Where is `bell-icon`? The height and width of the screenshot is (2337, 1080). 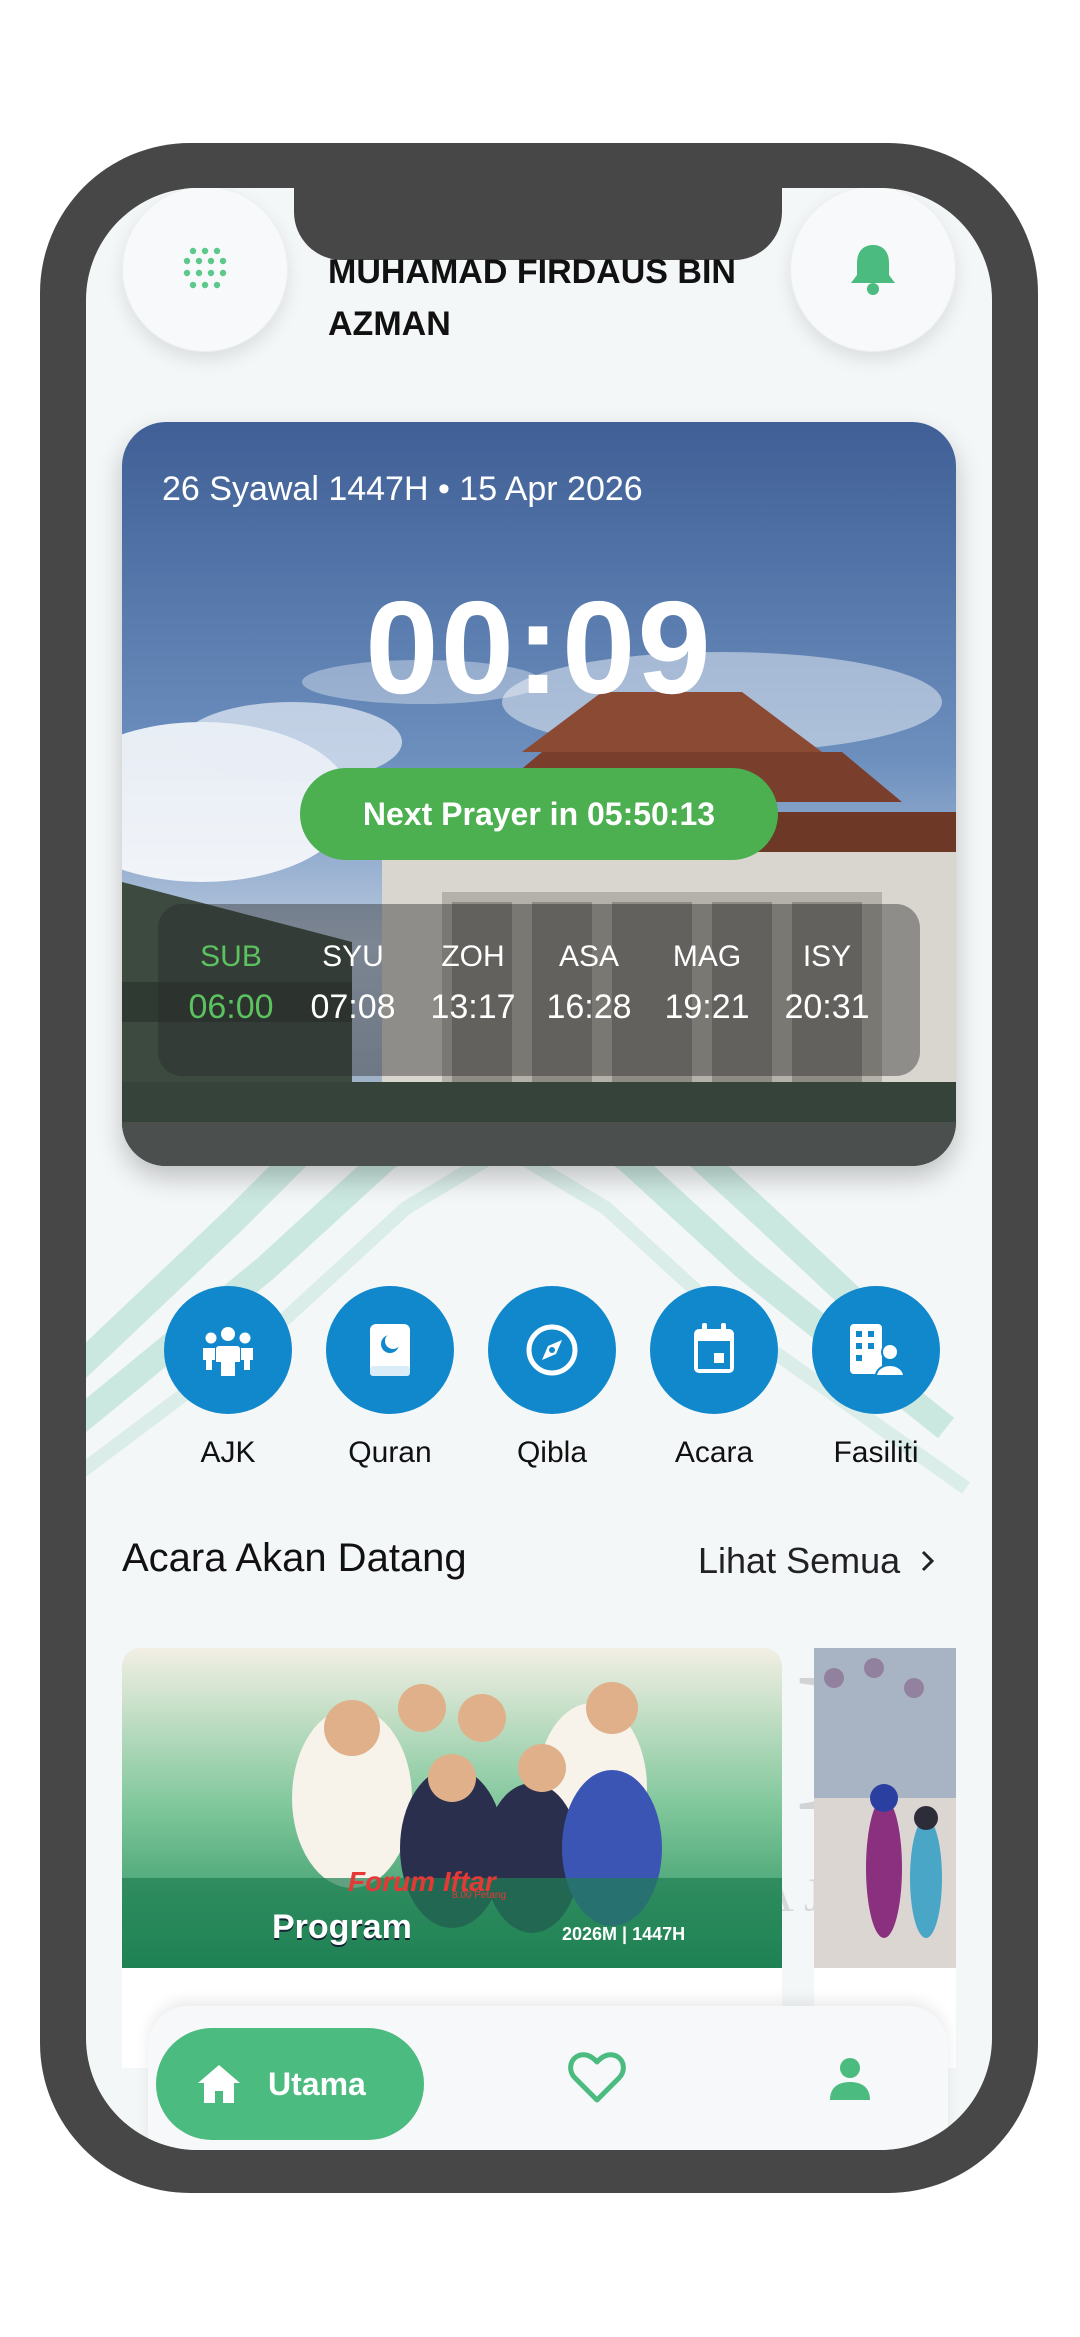
bell-icon is located at coordinates (873, 270).